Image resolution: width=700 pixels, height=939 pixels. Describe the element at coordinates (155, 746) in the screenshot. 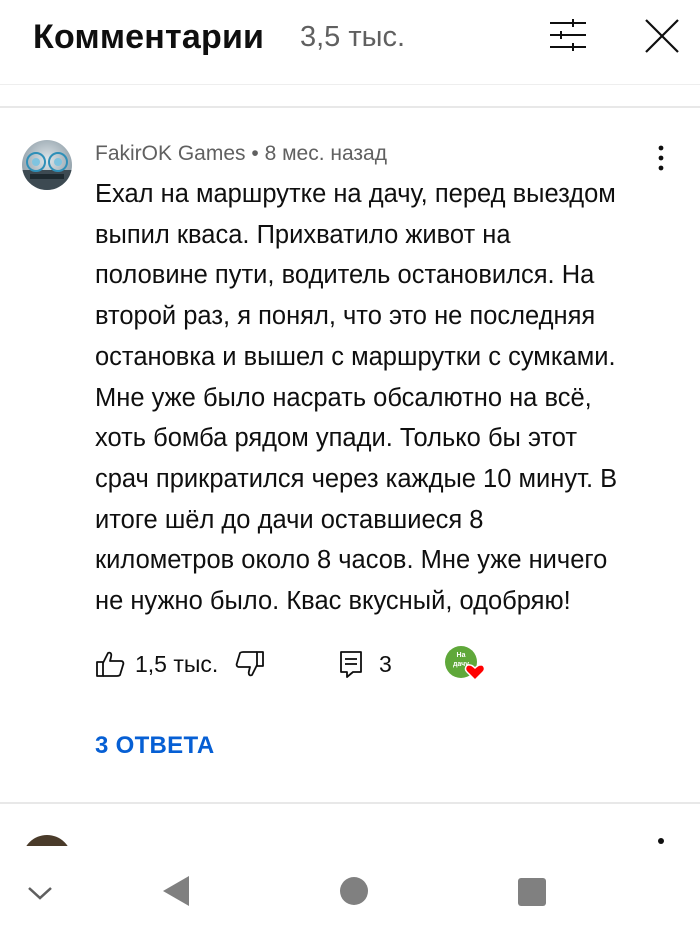

I see `view-replies-link: 3 ОТВЕТА` at that location.